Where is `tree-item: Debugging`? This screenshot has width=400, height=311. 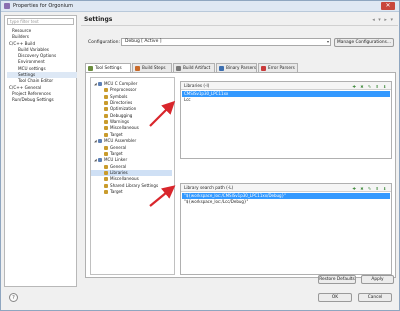
tree-item: Debugging is located at coordinates (131, 116).